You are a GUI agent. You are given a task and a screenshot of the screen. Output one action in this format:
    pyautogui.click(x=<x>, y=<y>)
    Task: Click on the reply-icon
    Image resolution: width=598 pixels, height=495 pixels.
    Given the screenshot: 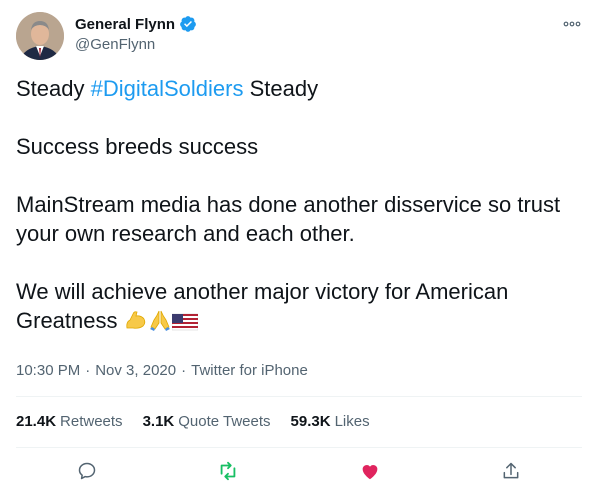 What is the action you would take?
    pyautogui.click(x=87, y=471)
    